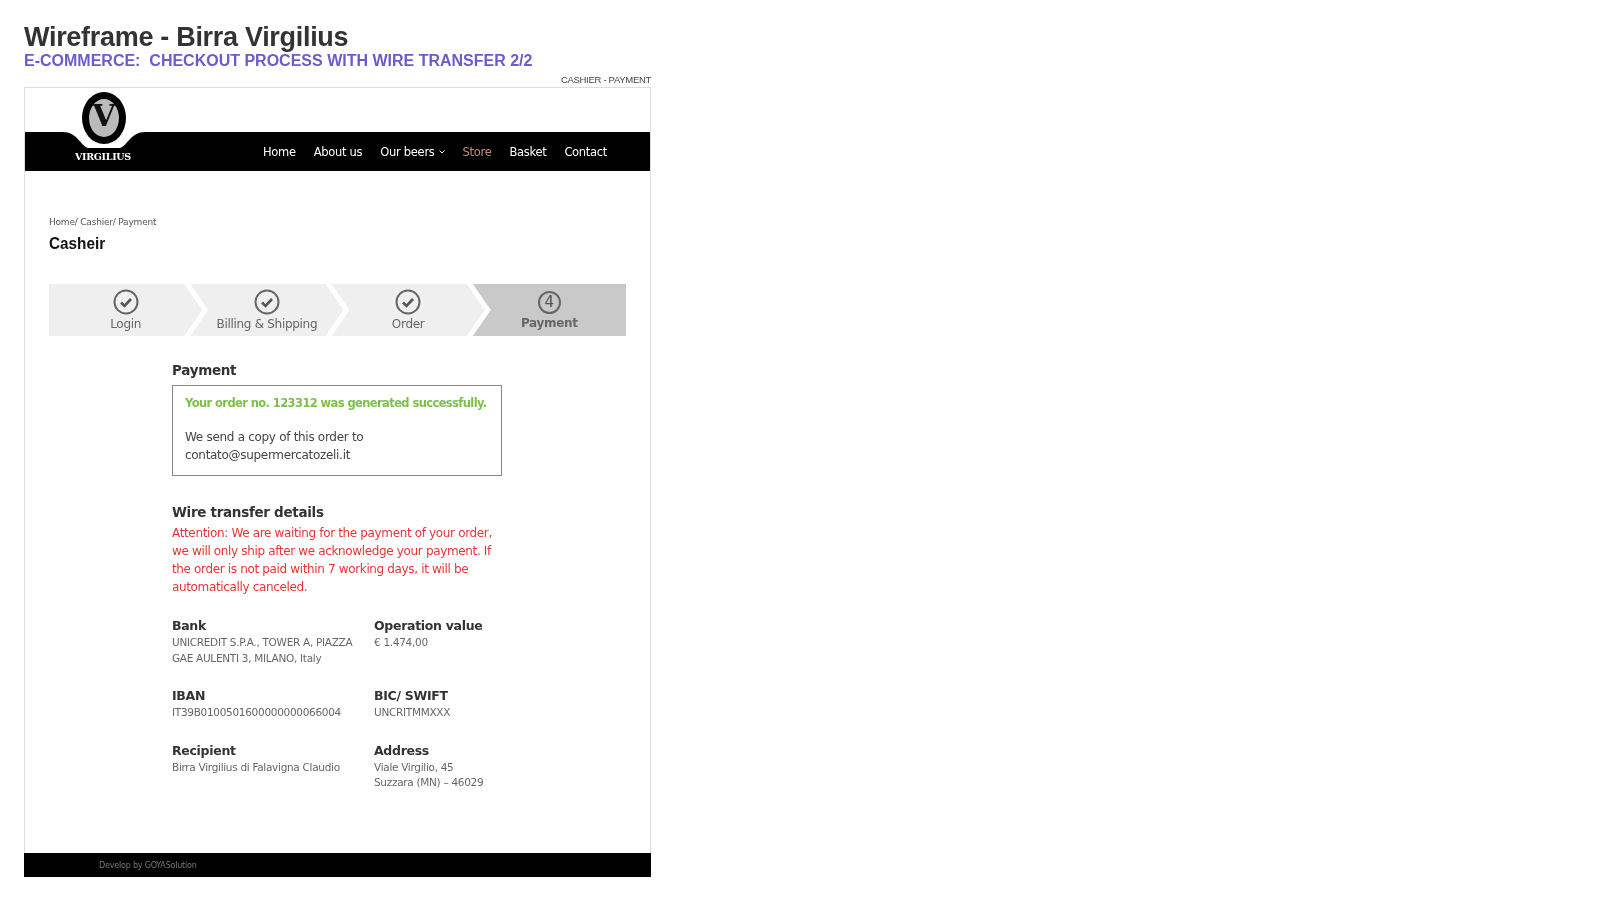 Image resolution: width=1600 pixels, height=900 pixels. I want to click on nav-link: Our beers, so click(412, 151).